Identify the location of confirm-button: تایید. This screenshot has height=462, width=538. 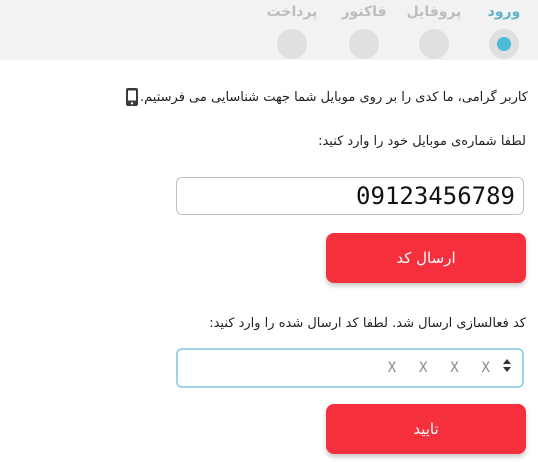
(426, 429).